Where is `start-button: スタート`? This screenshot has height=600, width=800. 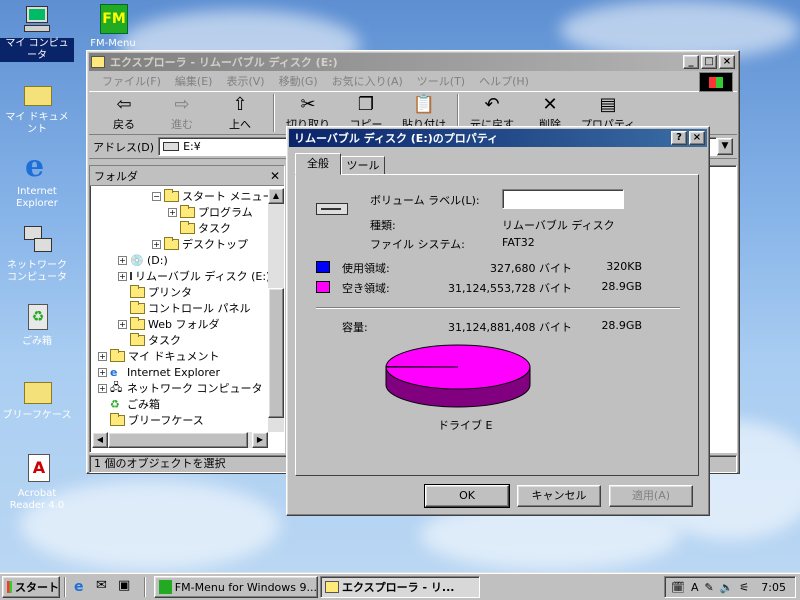
start-button: スタート is located at coordinates (31, 587).